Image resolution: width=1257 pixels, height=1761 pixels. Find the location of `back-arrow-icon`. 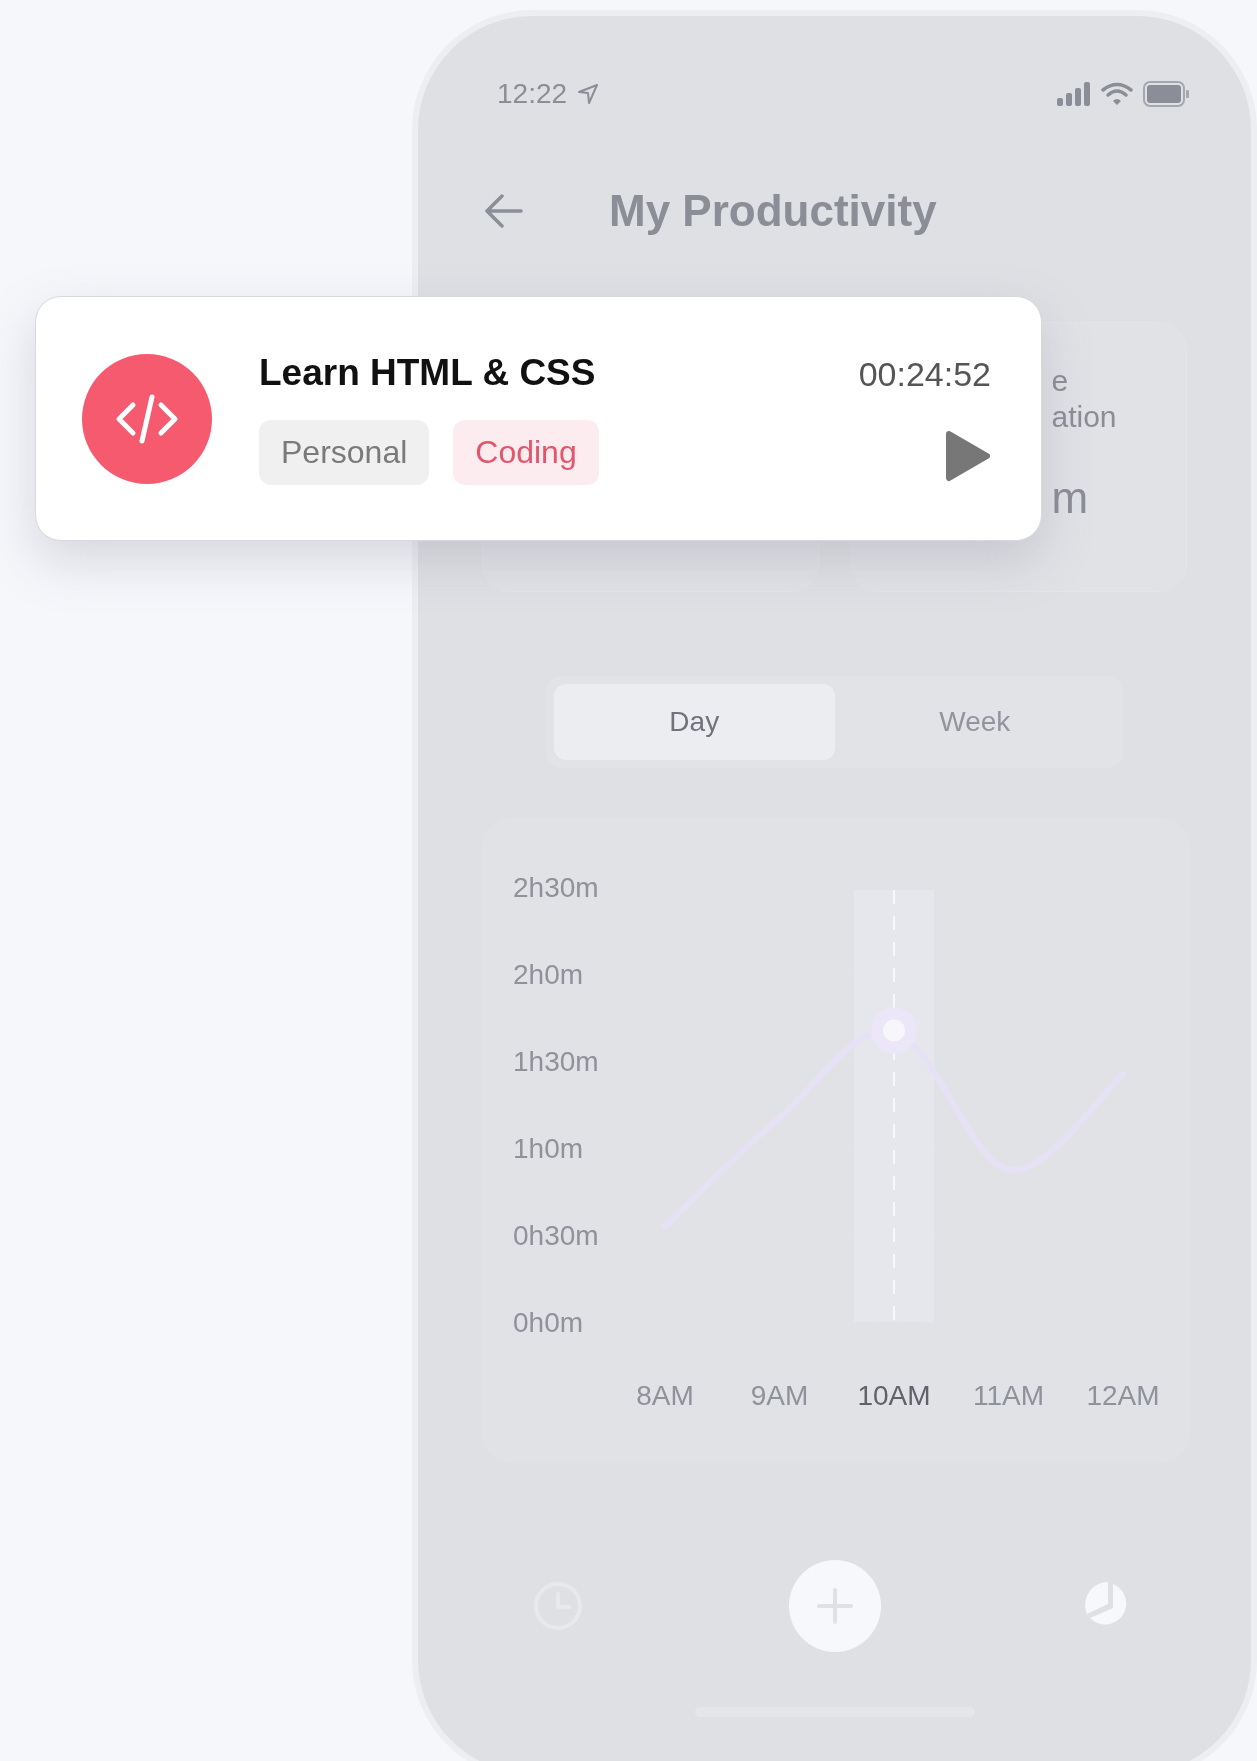

back-arrow-icon is located at coordinates (504, 211).